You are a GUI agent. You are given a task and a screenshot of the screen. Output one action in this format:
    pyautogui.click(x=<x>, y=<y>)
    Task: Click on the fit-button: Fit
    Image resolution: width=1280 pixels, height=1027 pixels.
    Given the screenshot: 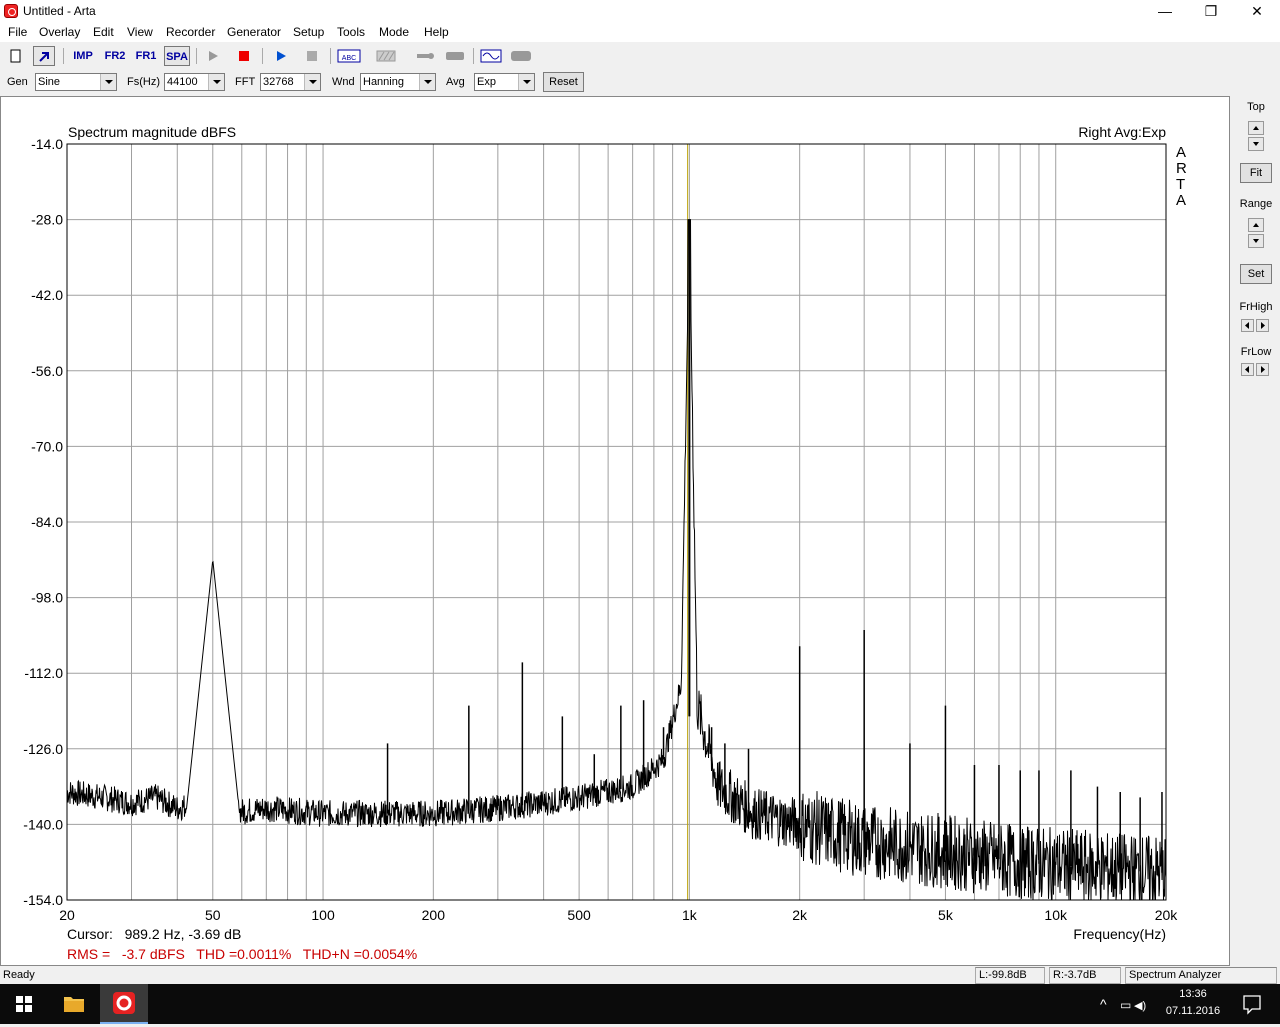 What is the action you would take?
    pyautogui.click(x=1256, y=173)
    